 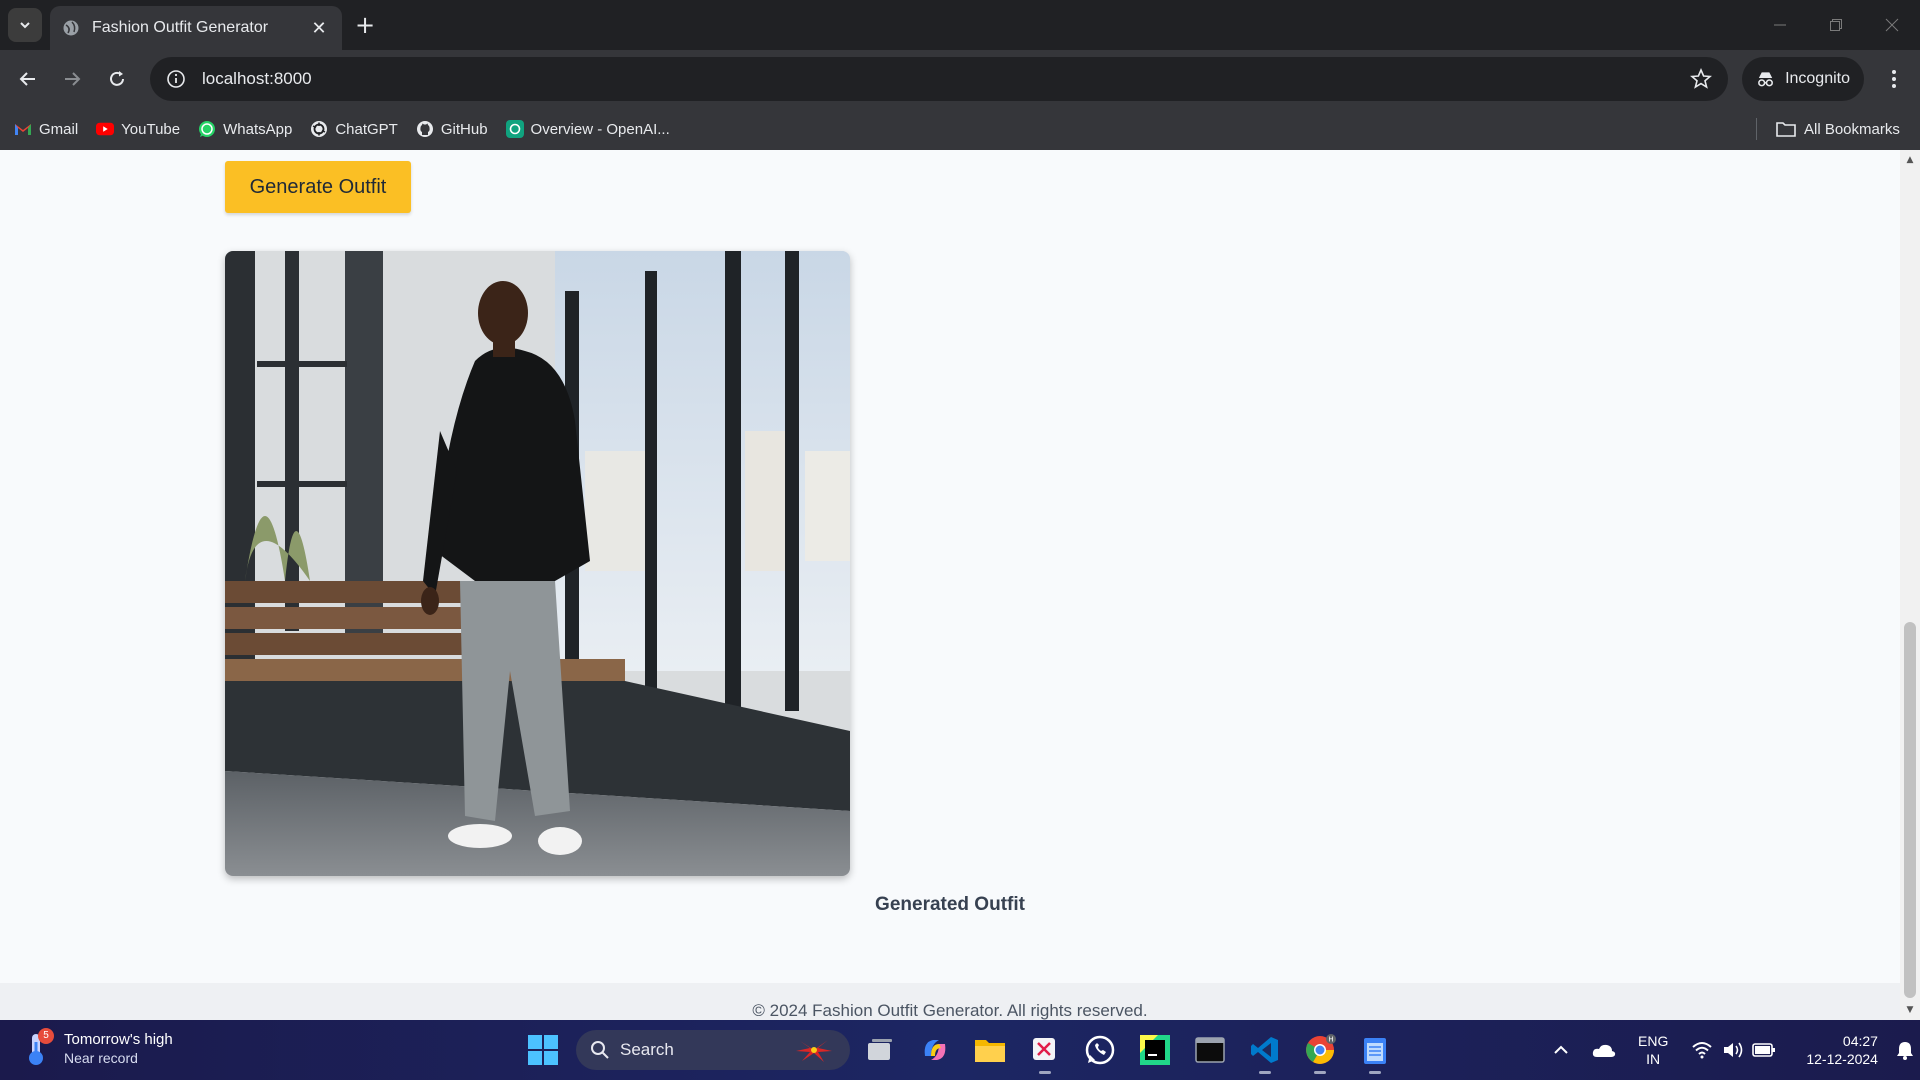 I want to click on reload-icon, so click(x=117, y=78).